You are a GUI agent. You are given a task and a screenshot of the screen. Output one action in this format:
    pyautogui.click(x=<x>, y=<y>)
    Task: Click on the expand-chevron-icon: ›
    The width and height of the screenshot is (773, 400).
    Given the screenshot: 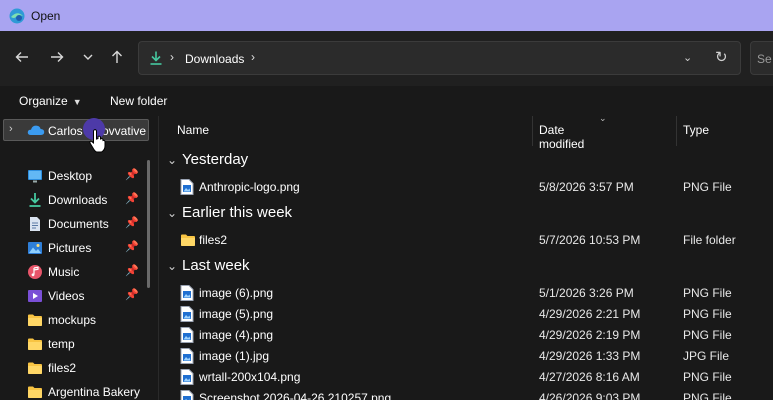 What is the action you would take?
    pyautogui.click(x=11, y=129)
    